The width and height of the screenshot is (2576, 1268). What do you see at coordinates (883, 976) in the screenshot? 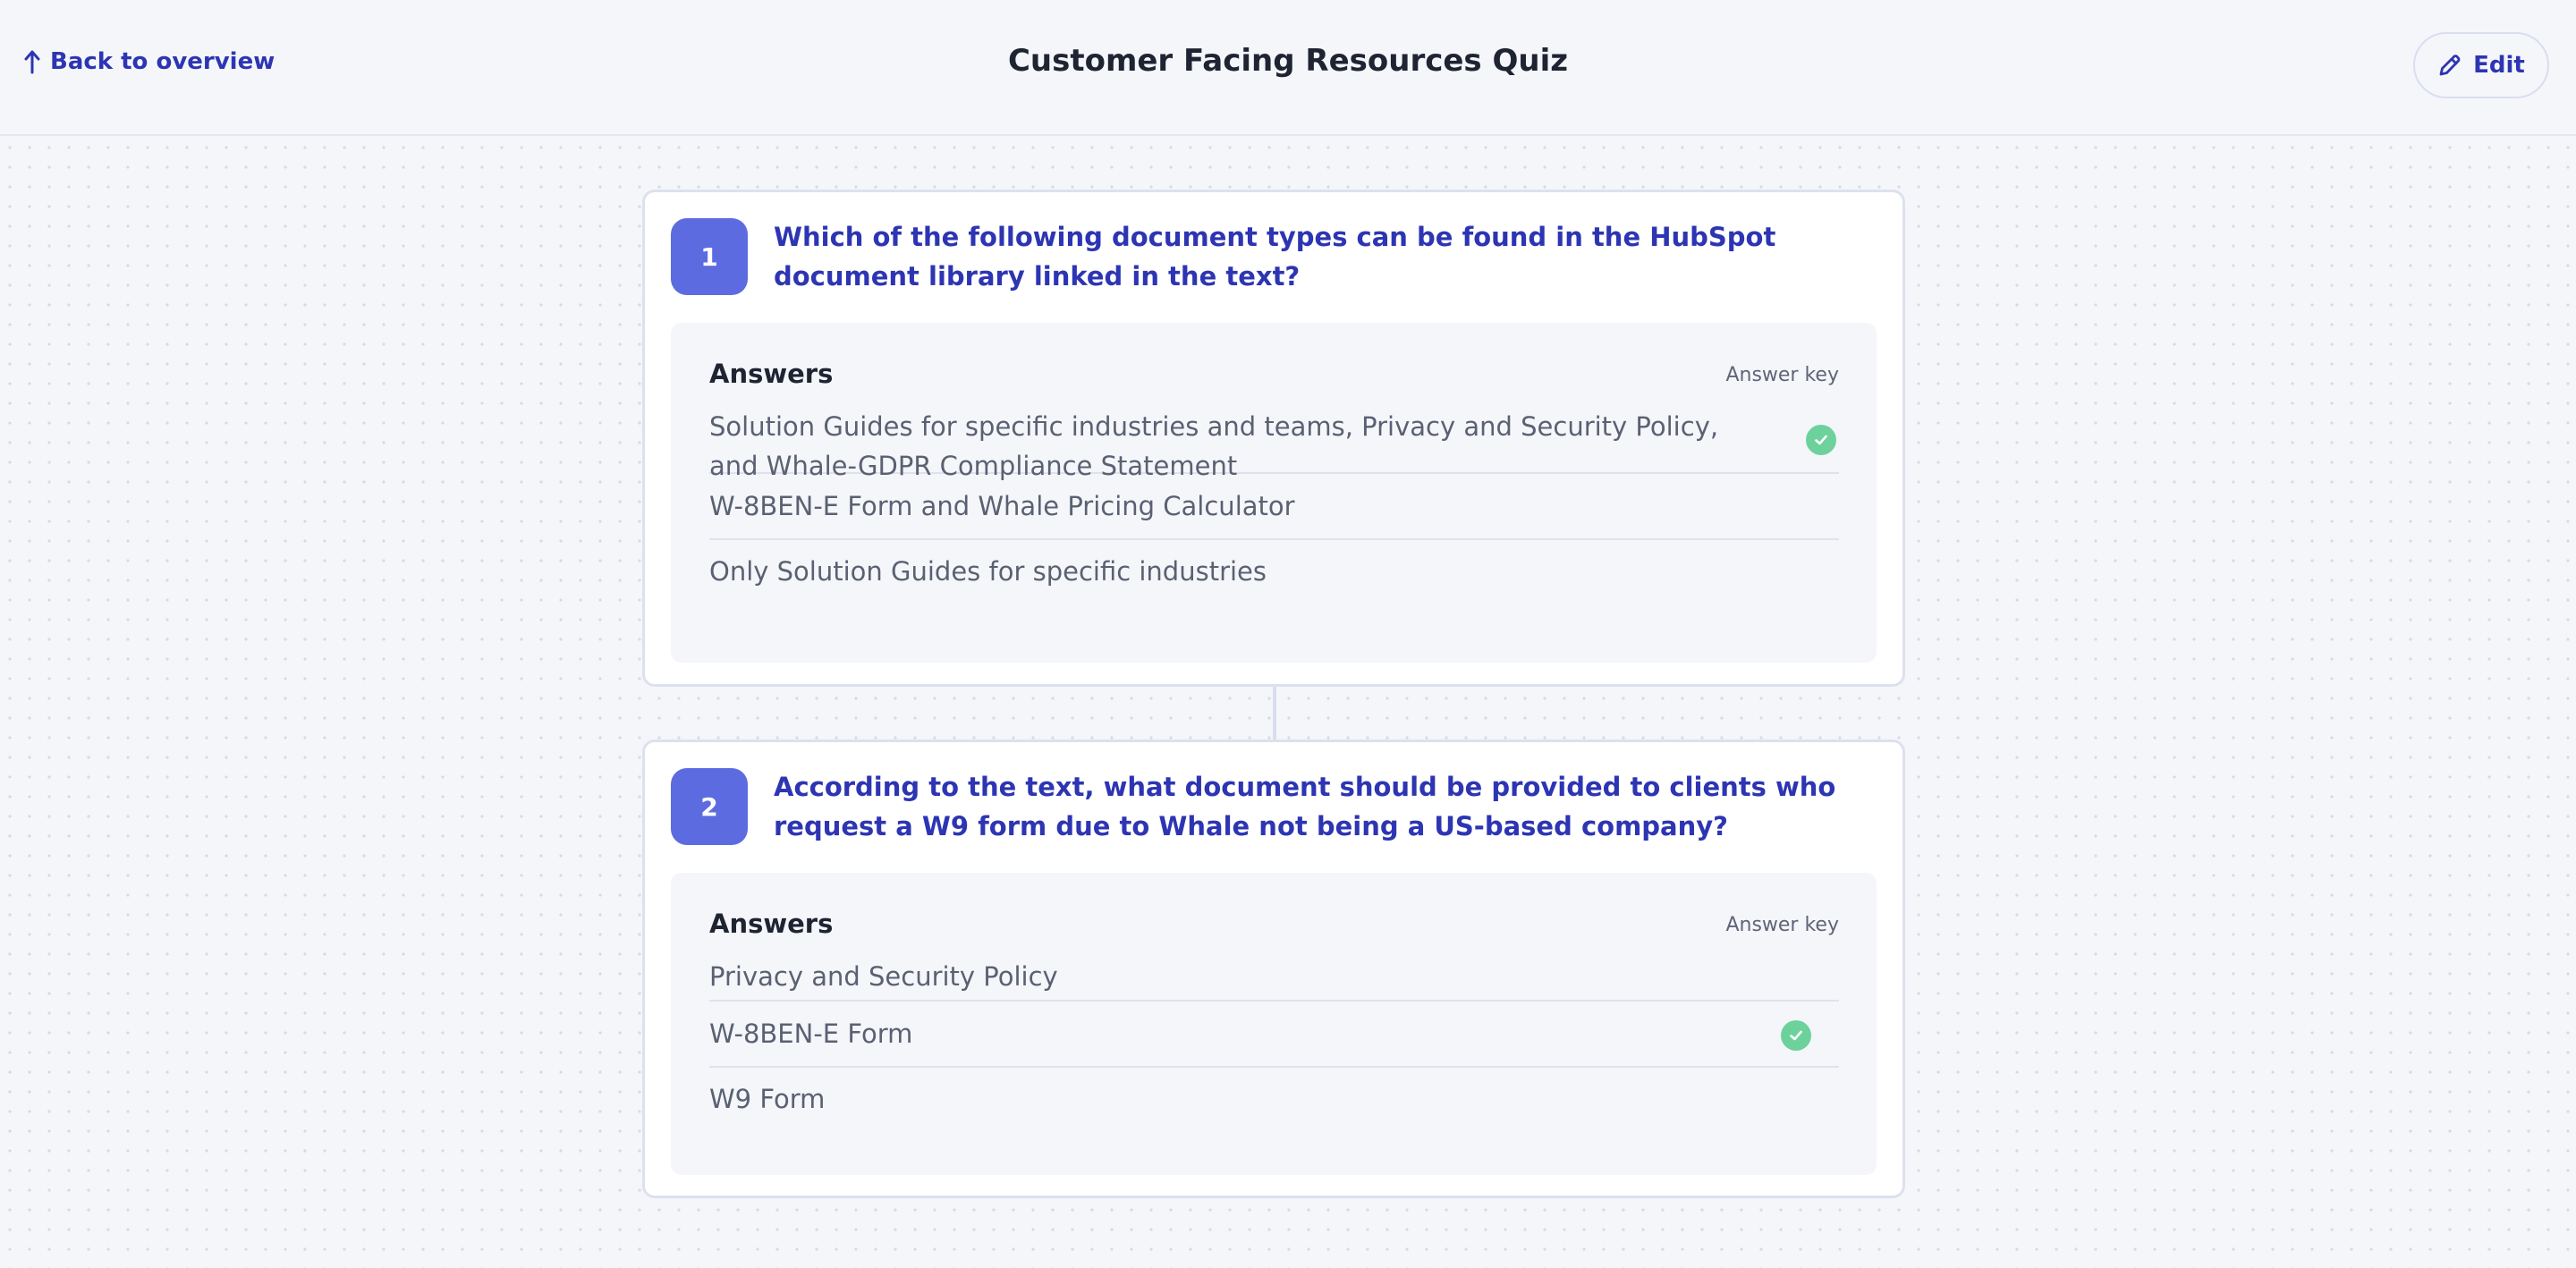
I see `answer-text: Privacy and Security Policy` at bounding box center [883, 976].